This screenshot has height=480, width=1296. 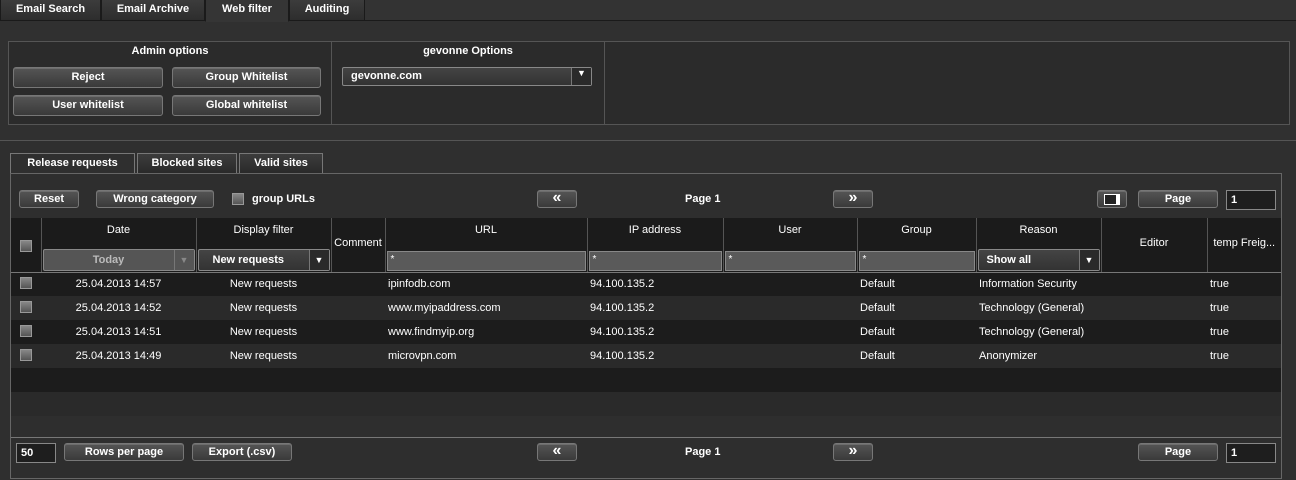 I want to click on domain-select: gevonne.com ▼, so click(x=467, y=76).